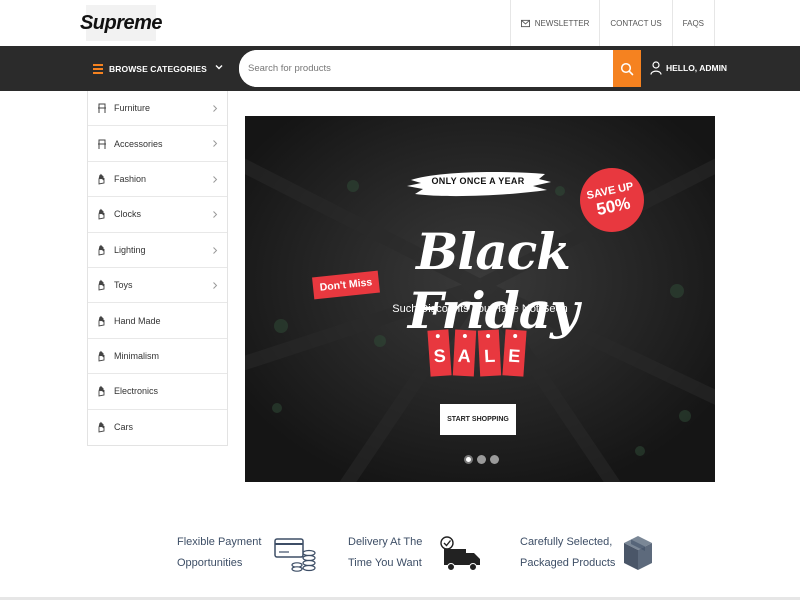 The width and height of the screenshot is (800, 600). I want to click on delivery-truck-icon, so click(460, 553).